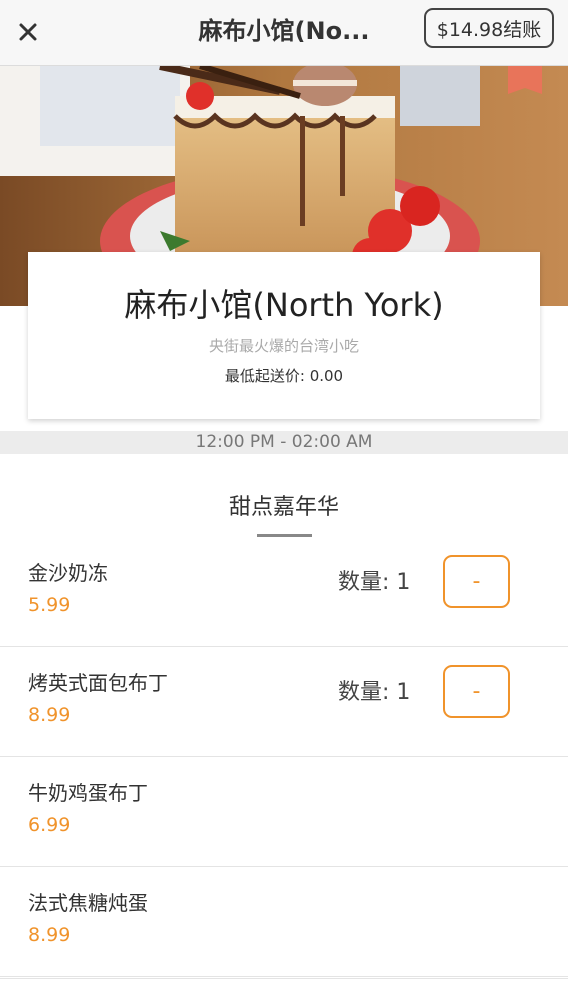  I want to click on restaurant-tagline: 央街最火爆的台湾小吃, so click(283, 346).